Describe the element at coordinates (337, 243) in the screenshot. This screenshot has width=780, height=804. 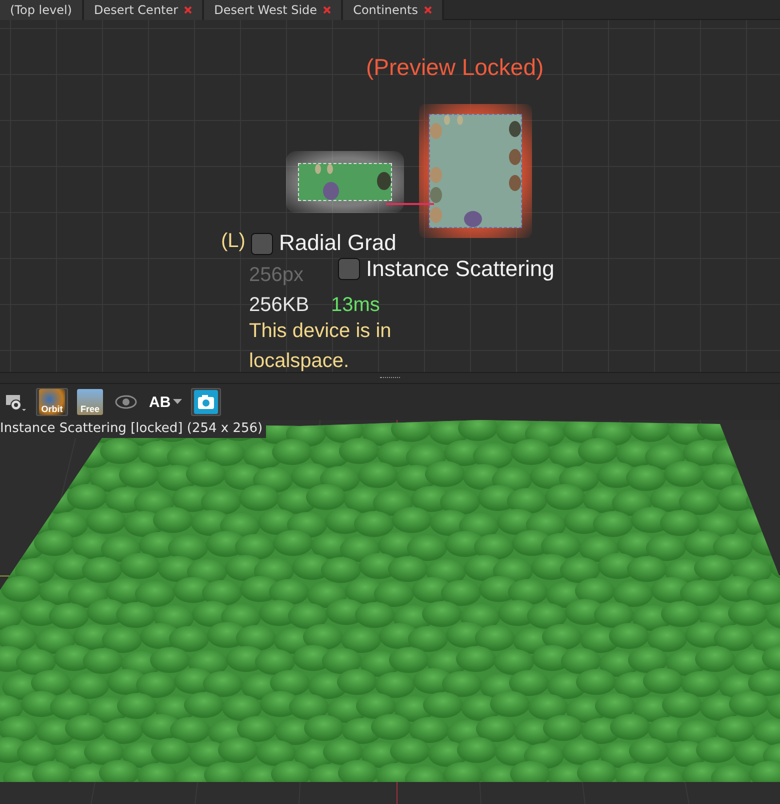
I see `node-title: Radial Grad` at that location.